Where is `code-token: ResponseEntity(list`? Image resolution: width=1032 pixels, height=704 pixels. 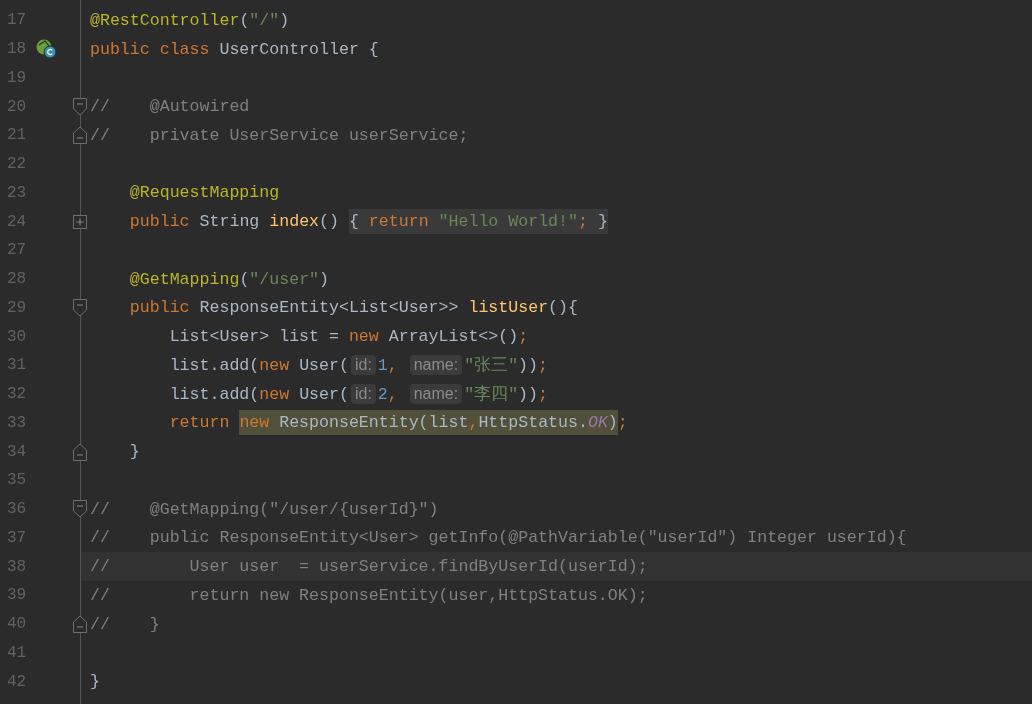
code-token: ResponseEntity(list is located at coordinates (373, 423).